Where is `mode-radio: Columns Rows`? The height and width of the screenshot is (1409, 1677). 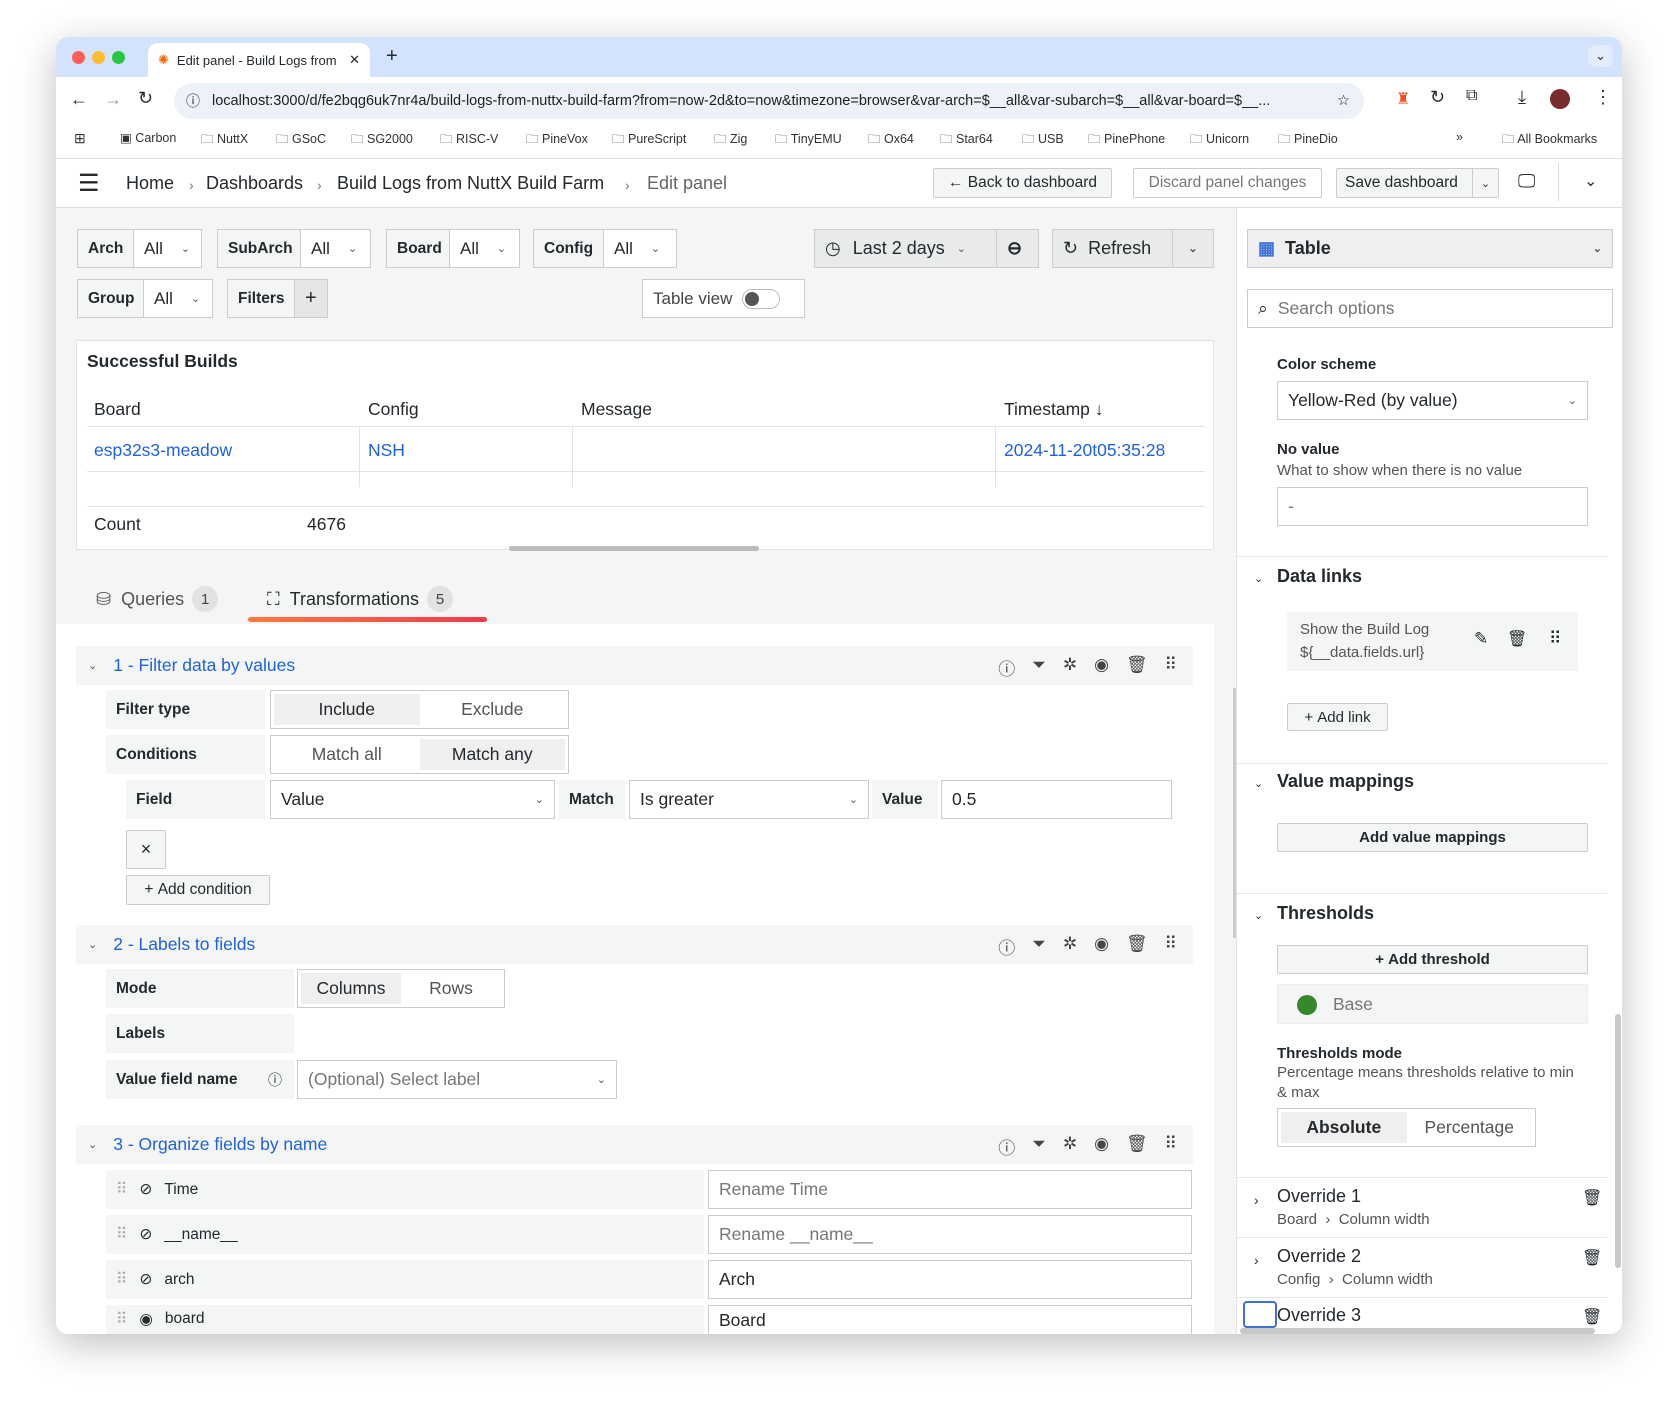
mode-radio: Columns Rows is located at coordinates (401, 988).